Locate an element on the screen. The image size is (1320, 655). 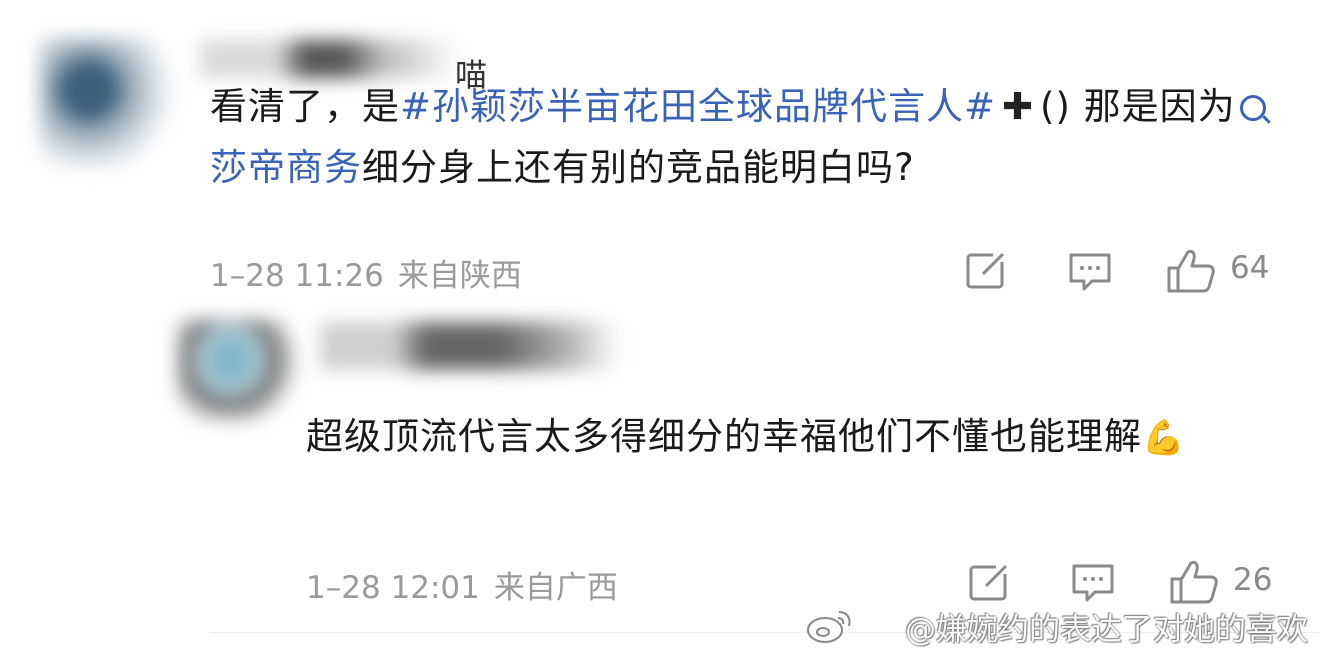
timestamp: 1–28 12:01 is located at coordinates (393, 588).